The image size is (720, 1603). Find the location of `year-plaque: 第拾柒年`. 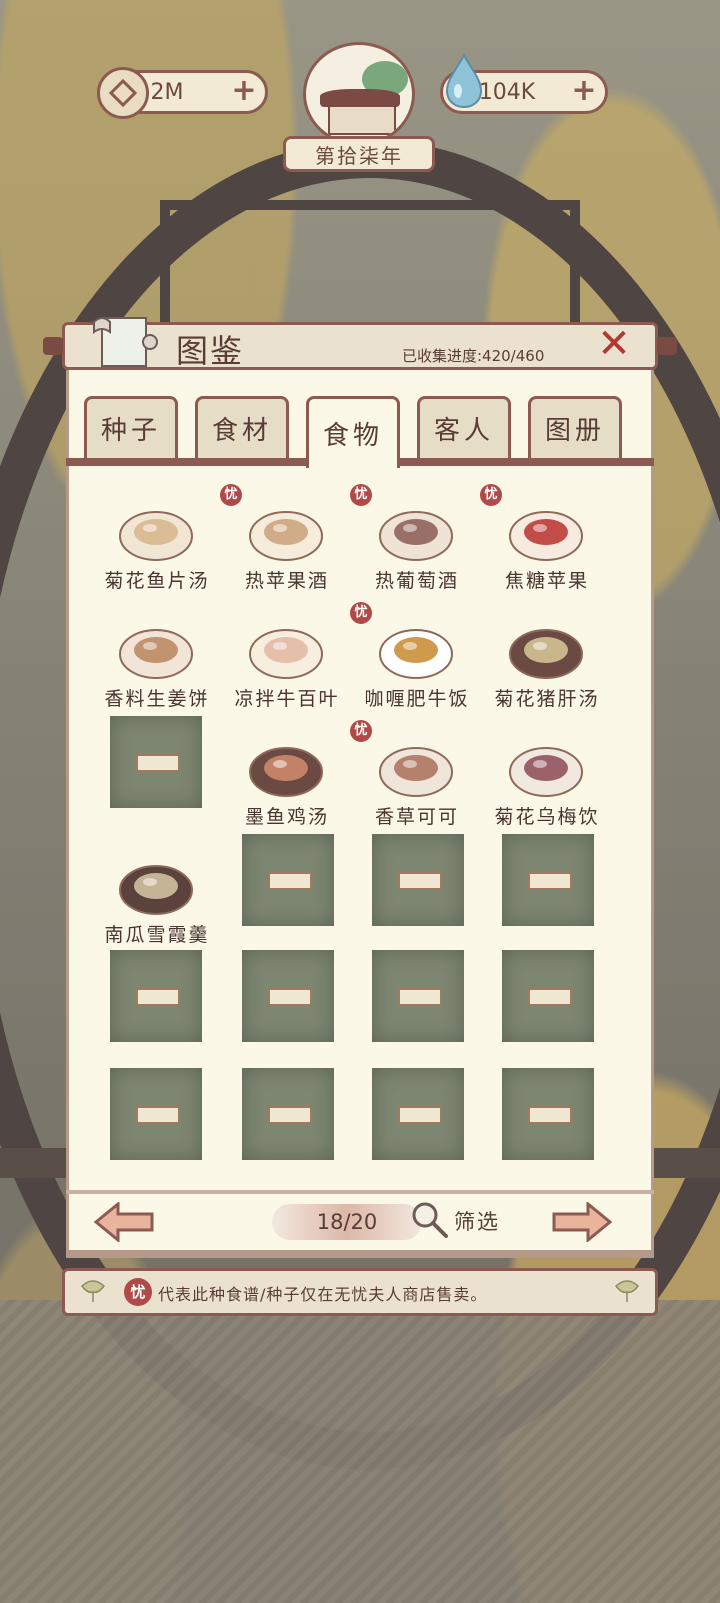

year-plaque: 第拾柒年 is located at coordinates (359, 154).